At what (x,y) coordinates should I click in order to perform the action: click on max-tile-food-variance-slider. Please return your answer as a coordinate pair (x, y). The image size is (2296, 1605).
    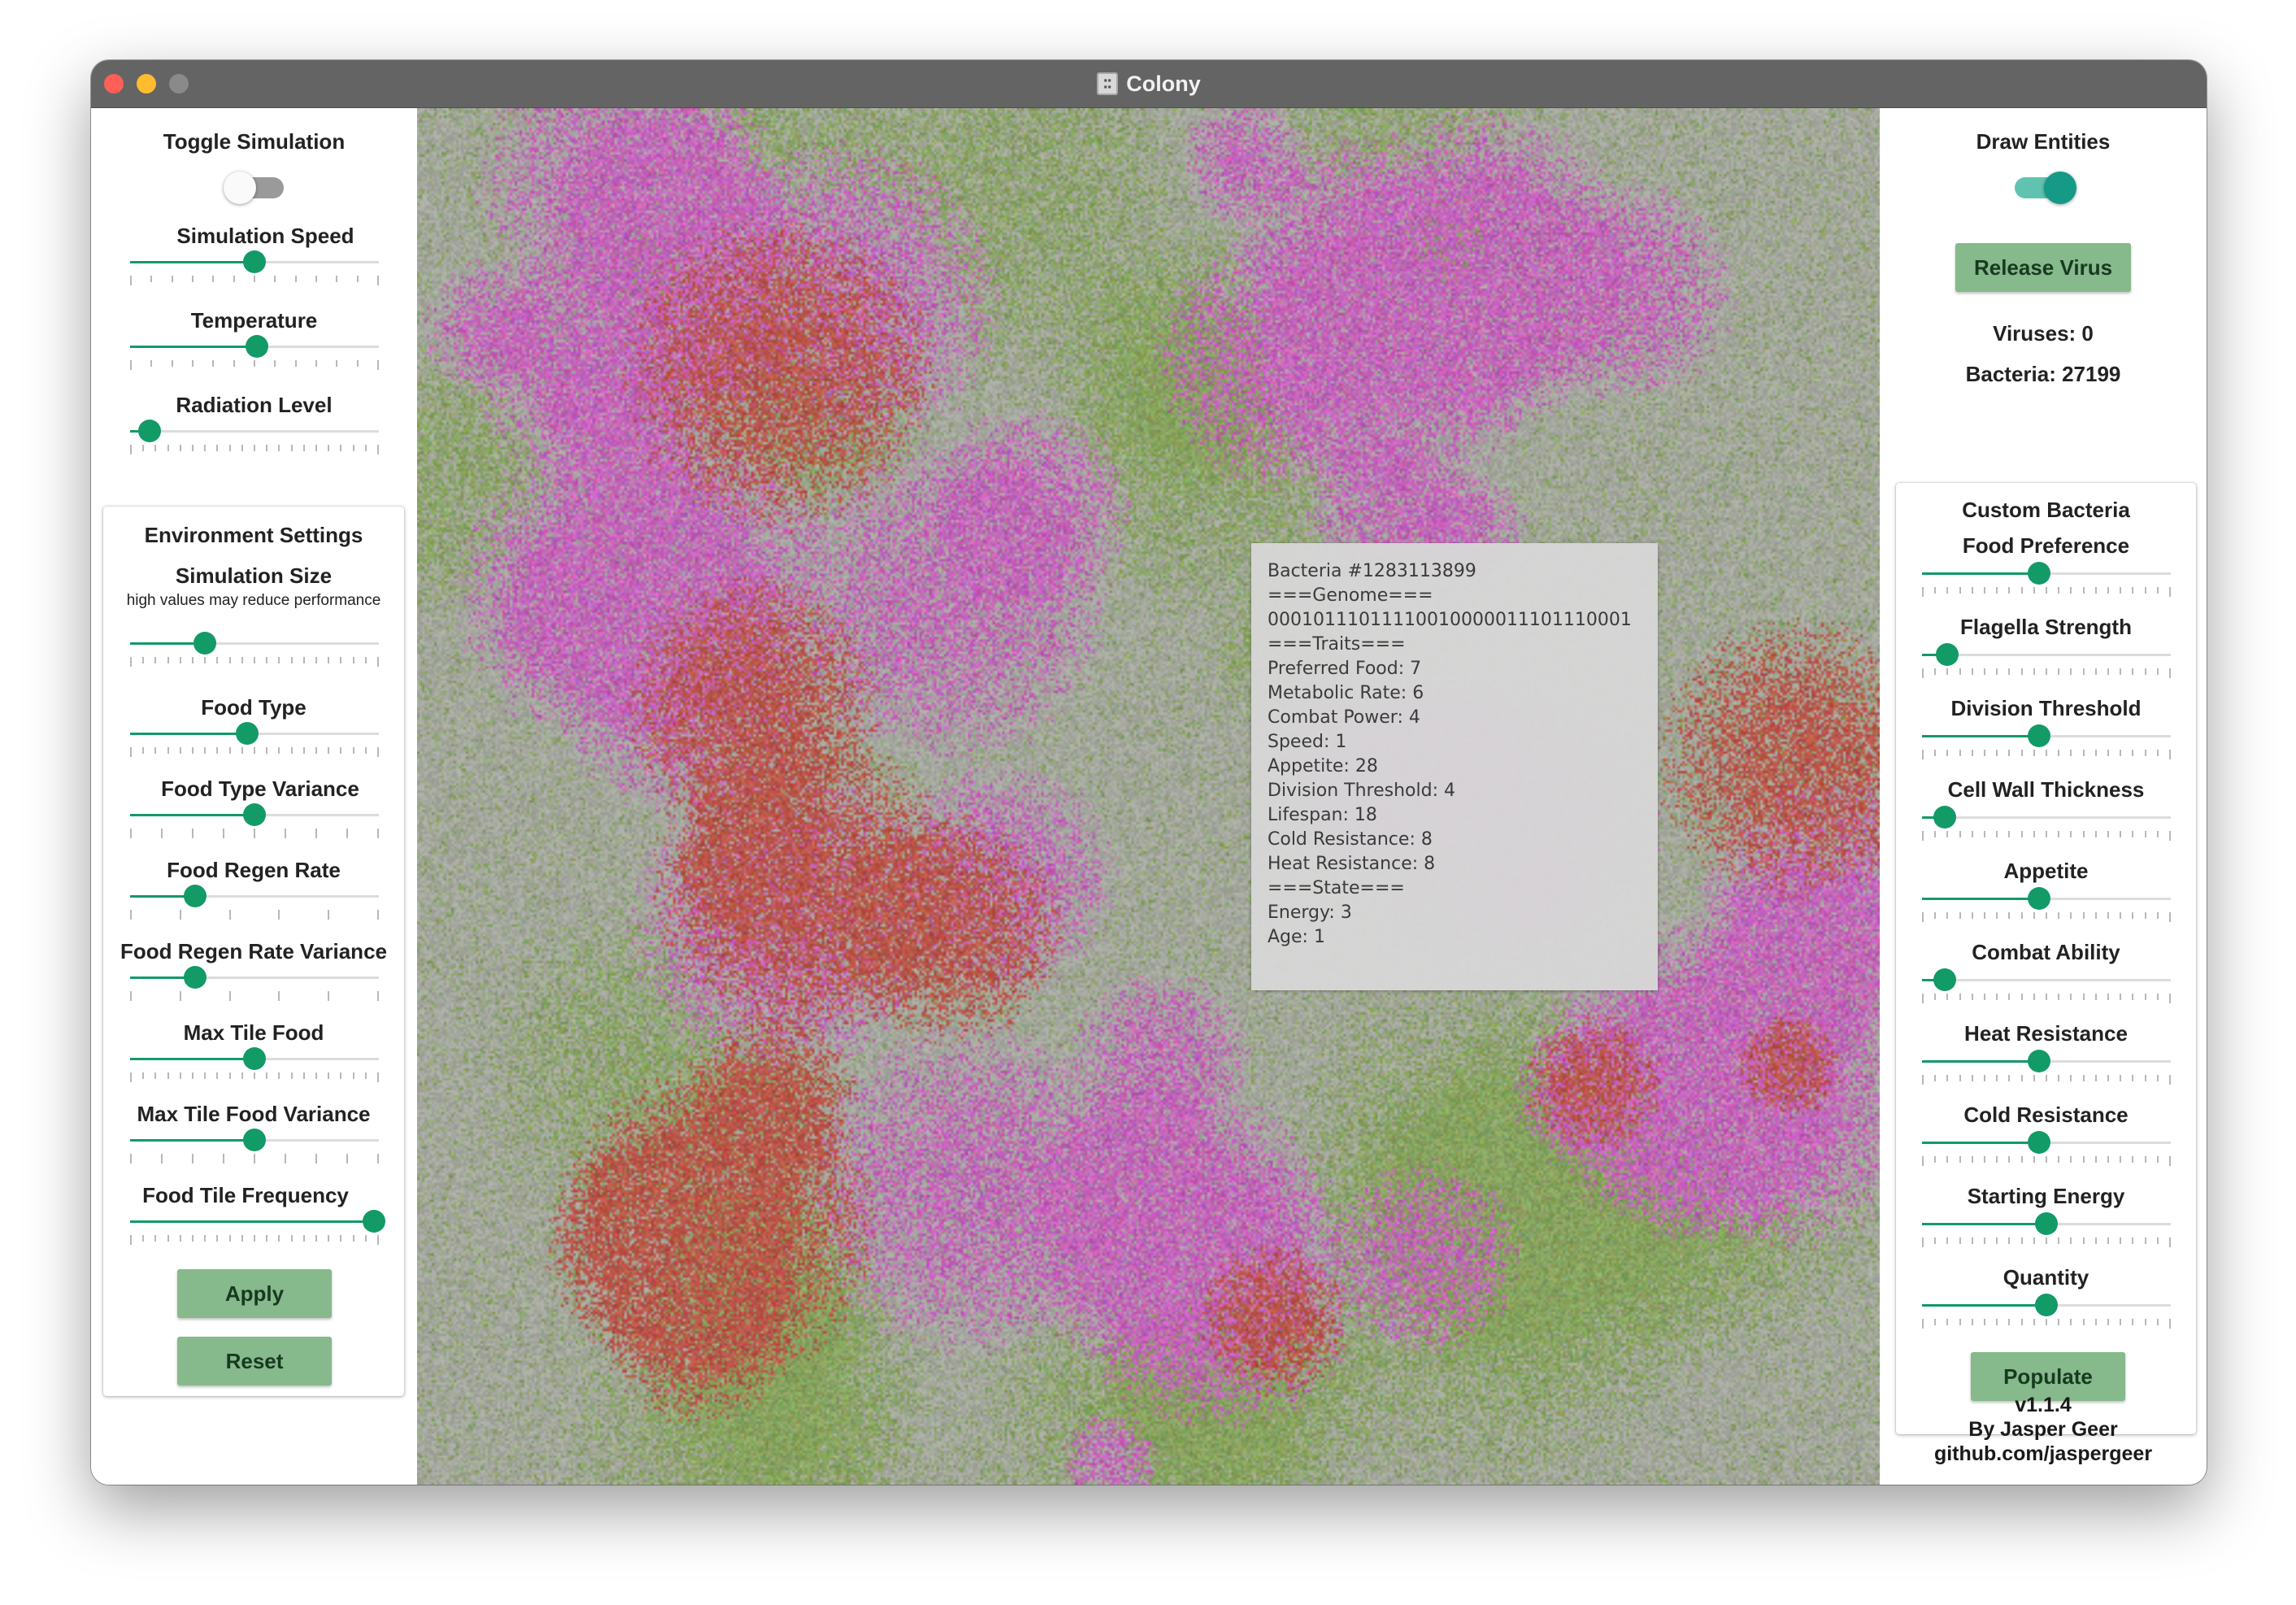
    Looking at the image, I should click on (255, 1146).